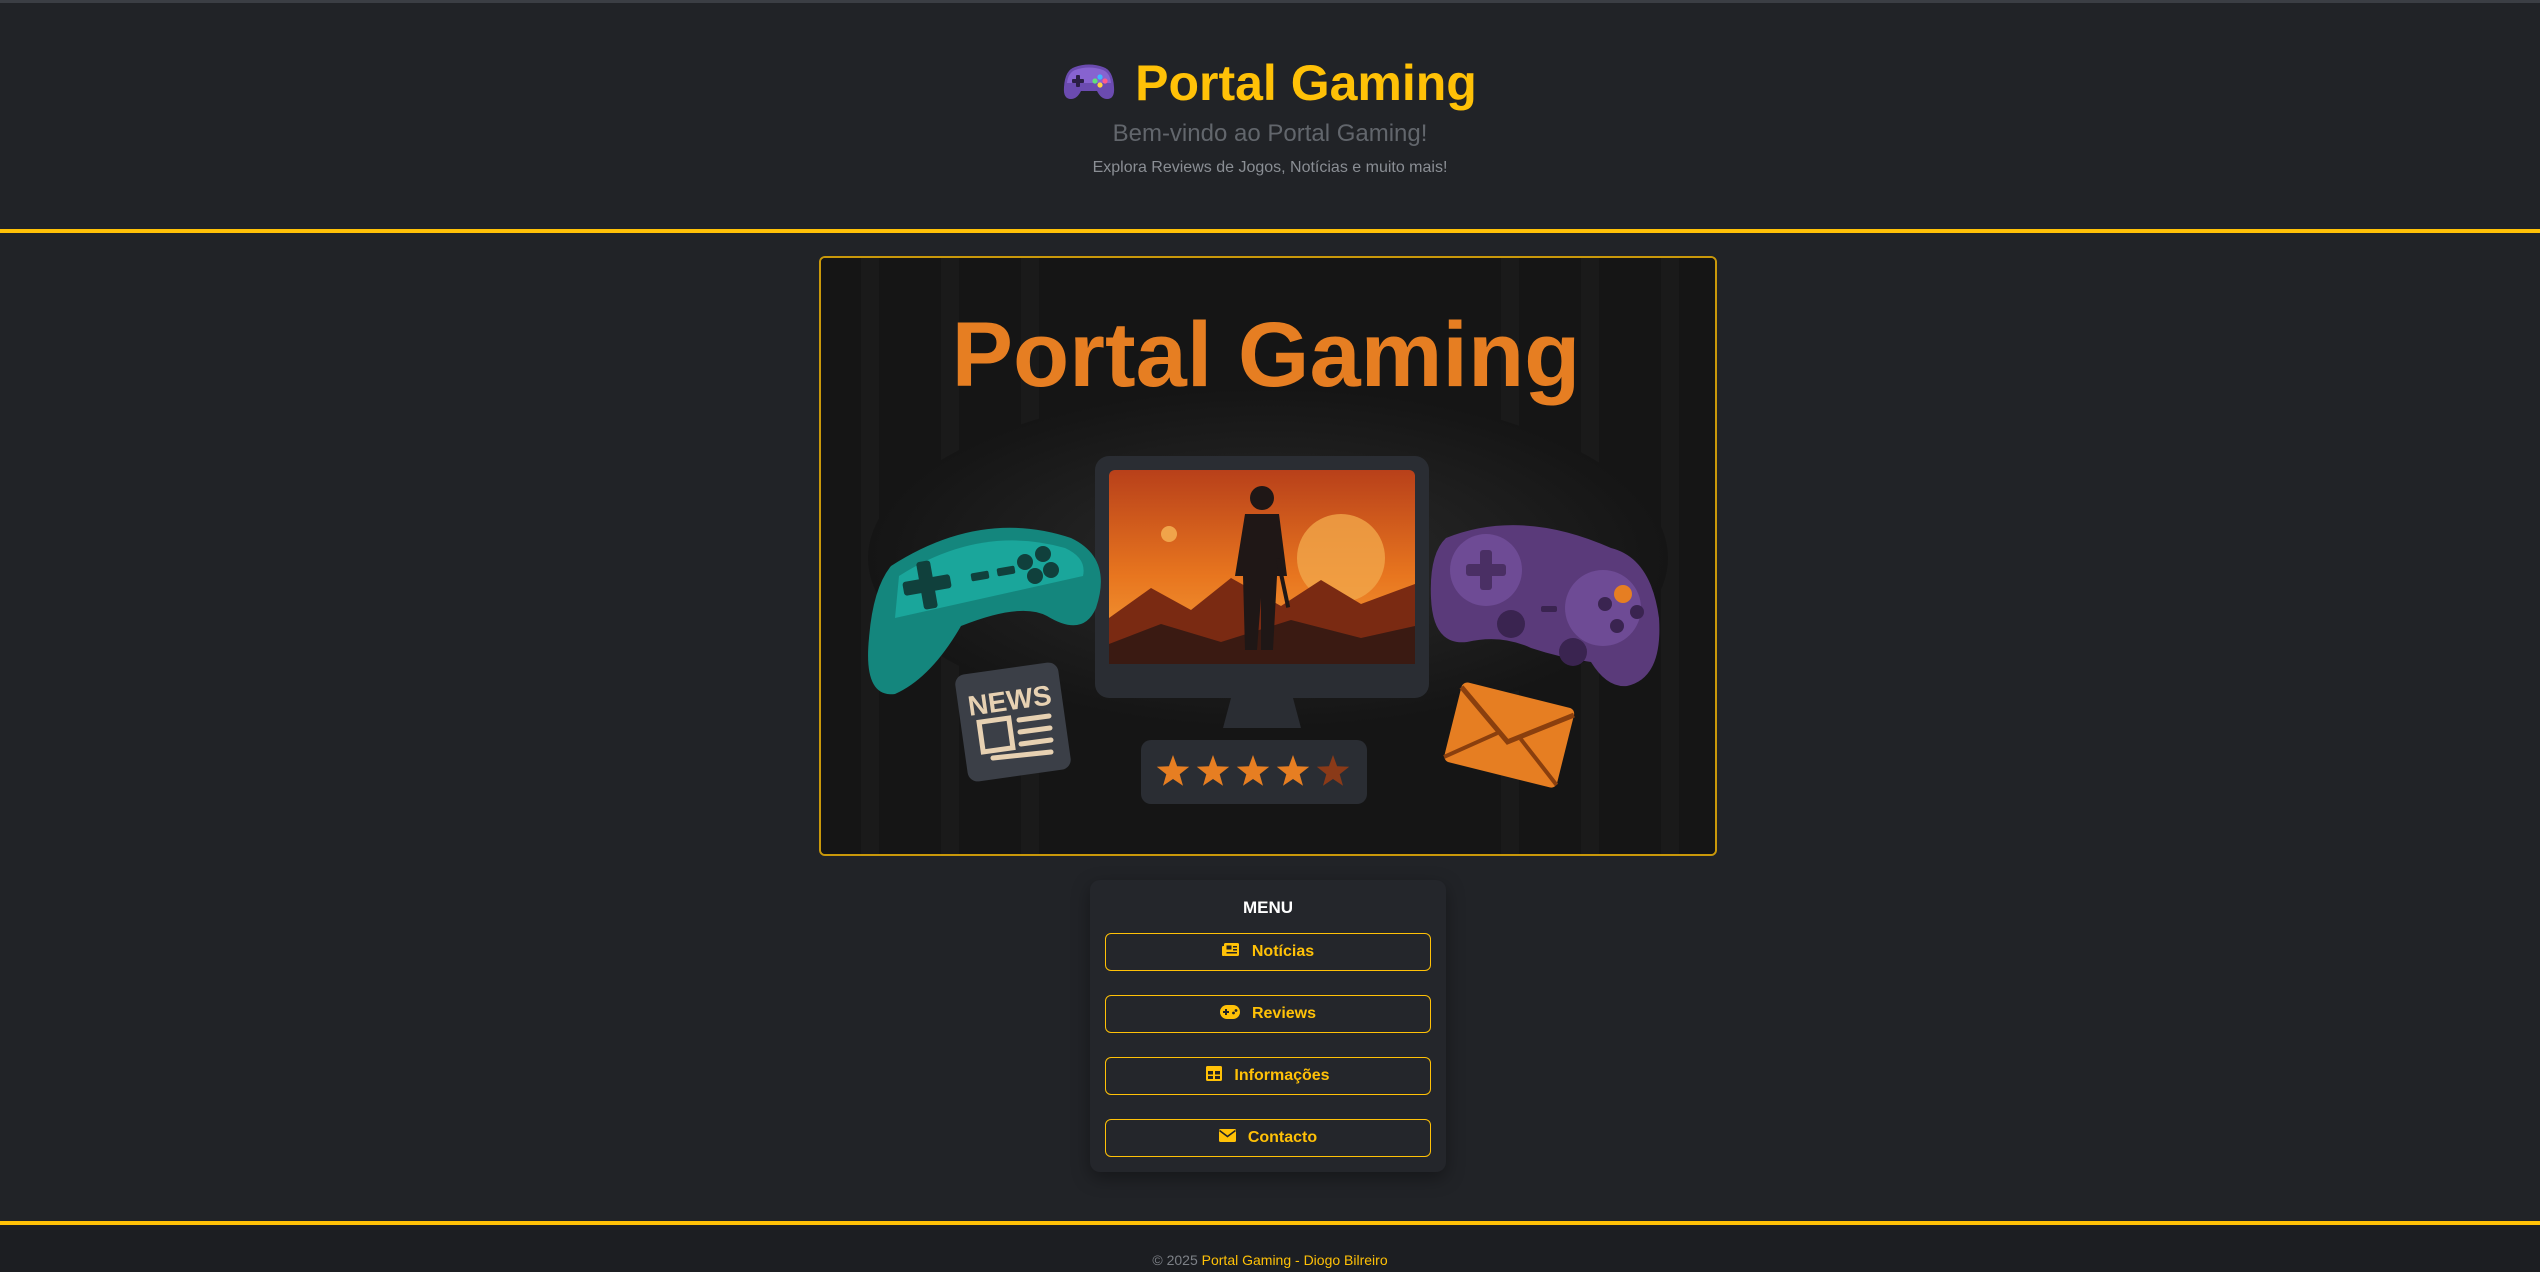 The height and width of the screenshot is (1272, 2540). I want to click on menu-button-label: Contacto, so click(1282, 1137).